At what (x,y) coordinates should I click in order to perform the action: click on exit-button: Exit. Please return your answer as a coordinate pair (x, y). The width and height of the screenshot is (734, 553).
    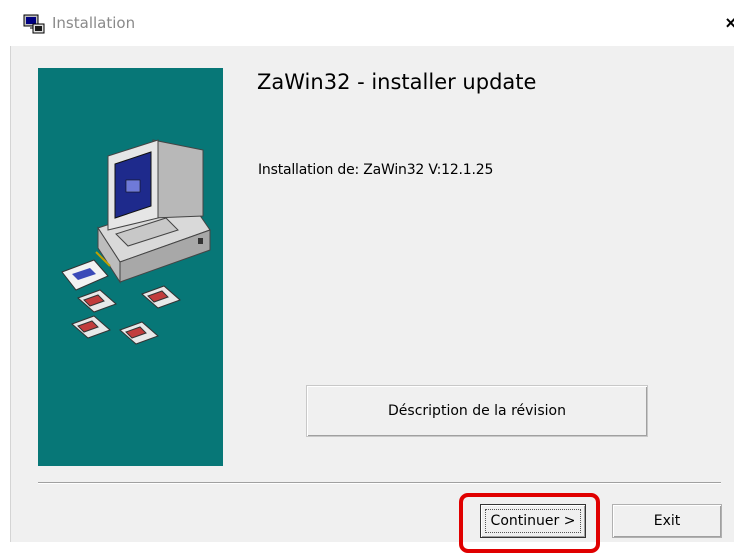
    Looking at the image, I should click on (667, 521).